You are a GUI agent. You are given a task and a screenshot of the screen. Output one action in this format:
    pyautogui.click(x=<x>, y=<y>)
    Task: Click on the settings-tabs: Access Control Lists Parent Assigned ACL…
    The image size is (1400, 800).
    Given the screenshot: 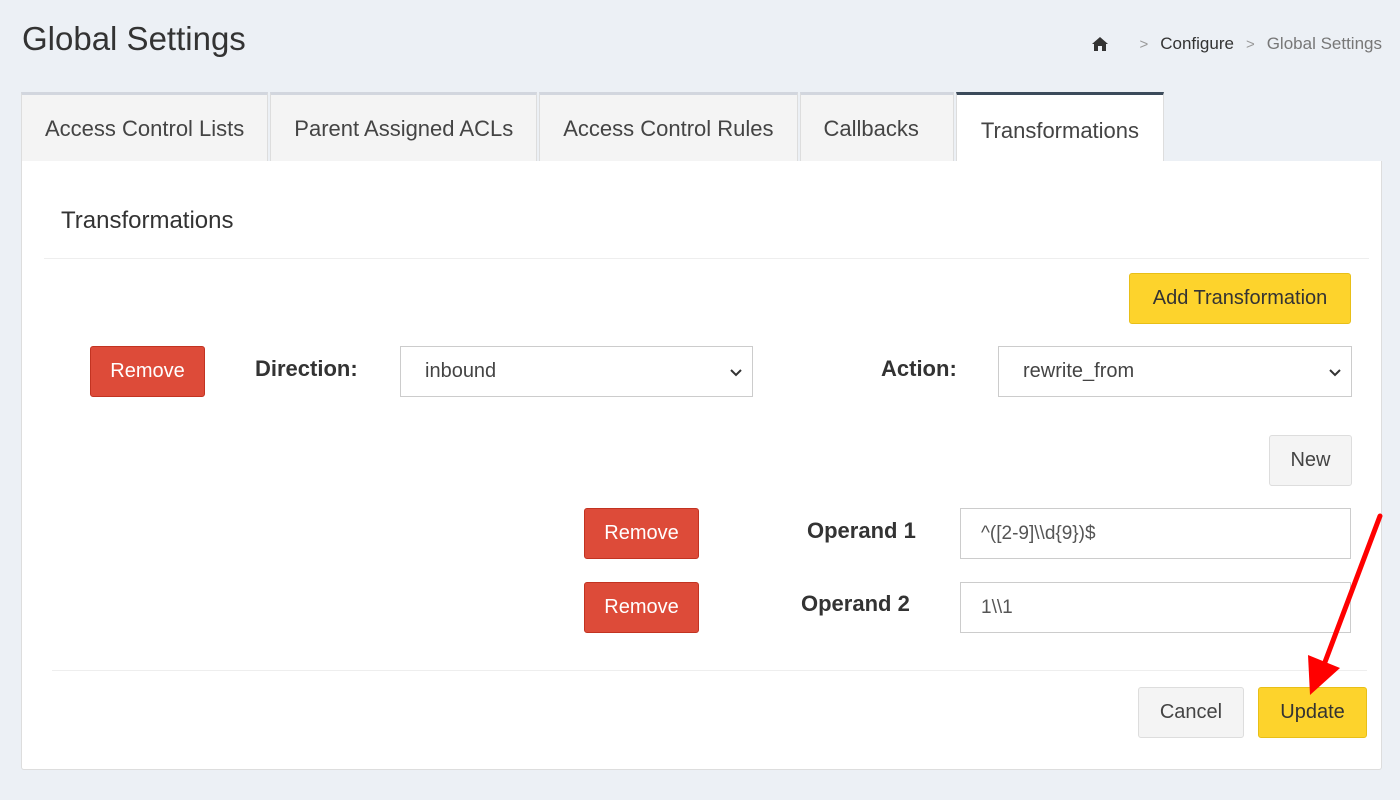 What is the action you would take?
    pyautogui.click(x=593, y=127)
    